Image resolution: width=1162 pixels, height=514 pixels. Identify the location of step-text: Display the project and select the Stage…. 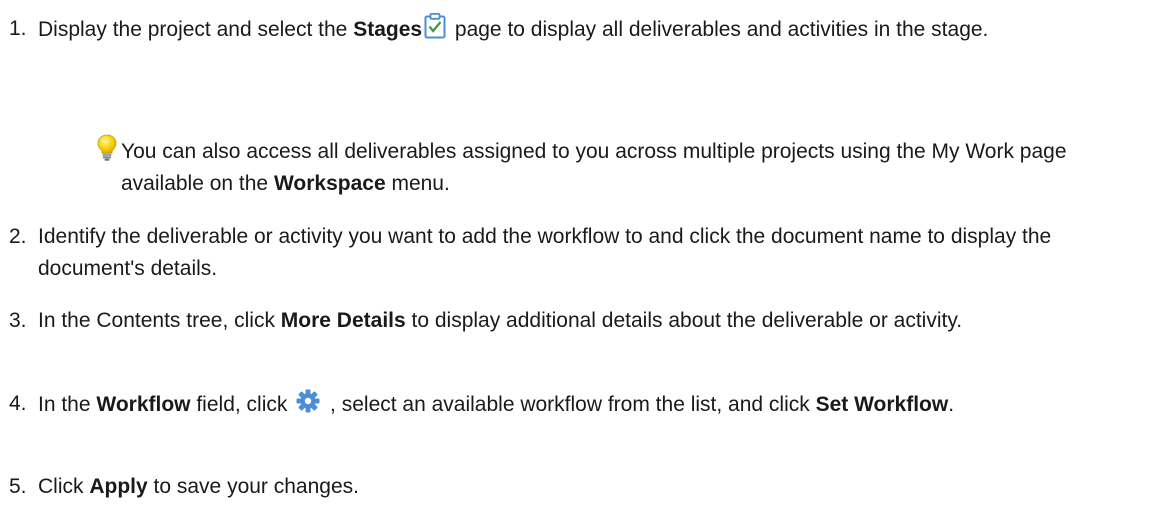
(595, 30).